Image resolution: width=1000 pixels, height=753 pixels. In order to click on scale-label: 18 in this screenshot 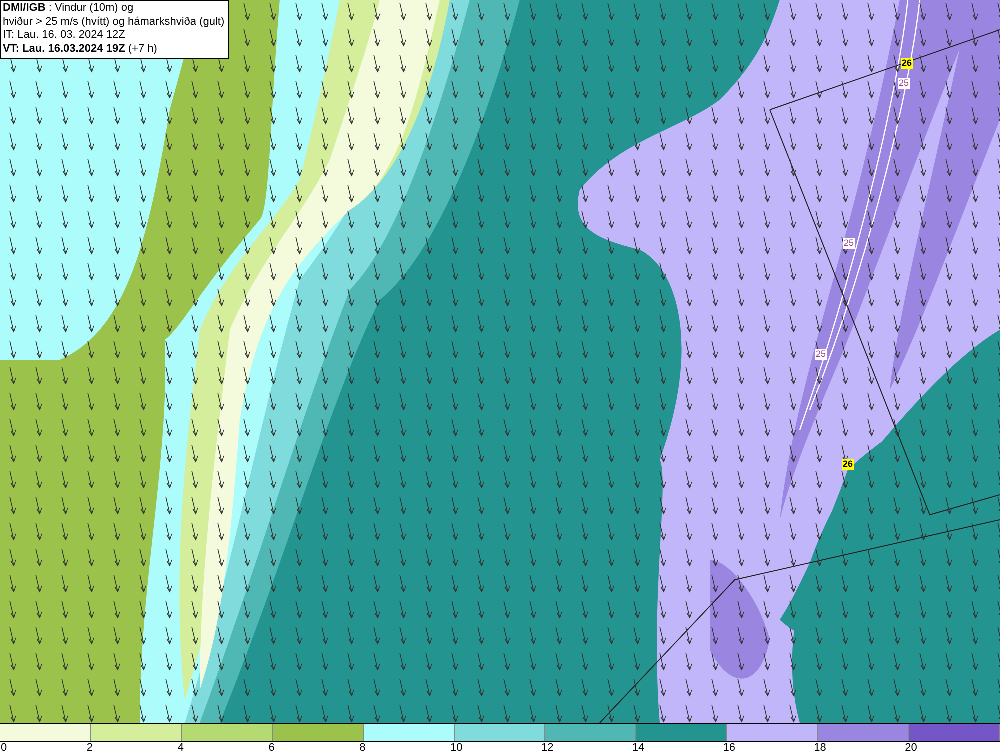, I will do `click(820, 747)`.